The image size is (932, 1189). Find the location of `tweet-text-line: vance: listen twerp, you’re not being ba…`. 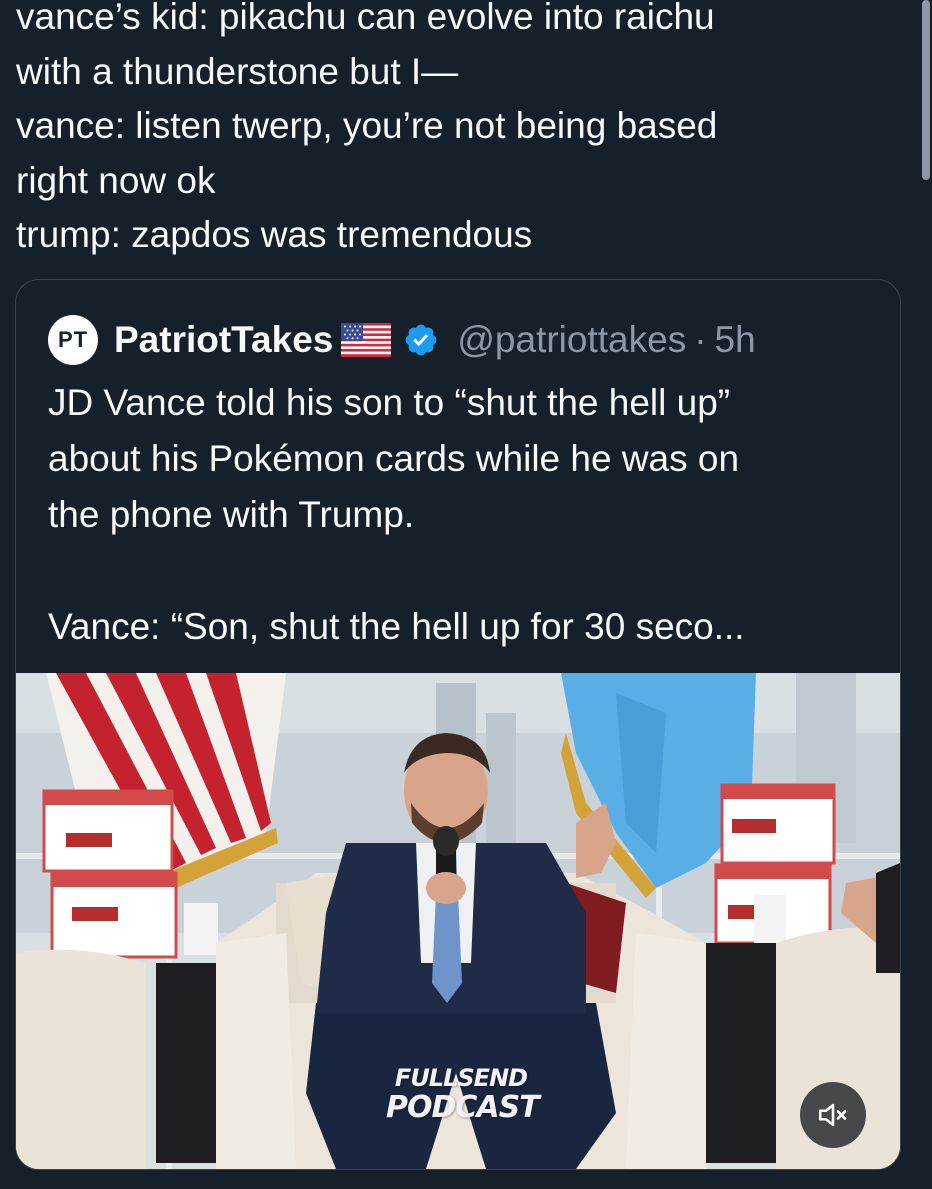

tweet-text-line: vance: listen twerp, you’re not being ba… is located at coordinates (367, 125).